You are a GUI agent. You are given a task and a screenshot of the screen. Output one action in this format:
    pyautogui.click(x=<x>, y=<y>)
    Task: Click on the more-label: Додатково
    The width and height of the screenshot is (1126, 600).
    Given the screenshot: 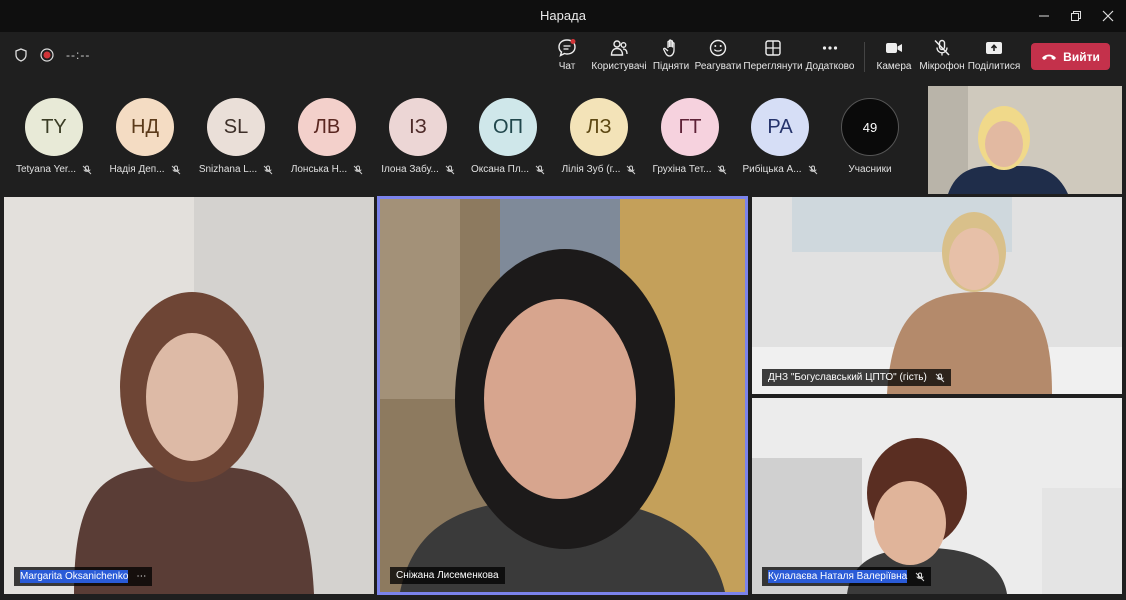 What is the action you would take?
    pyautogui.click(x=830, y=66)
    